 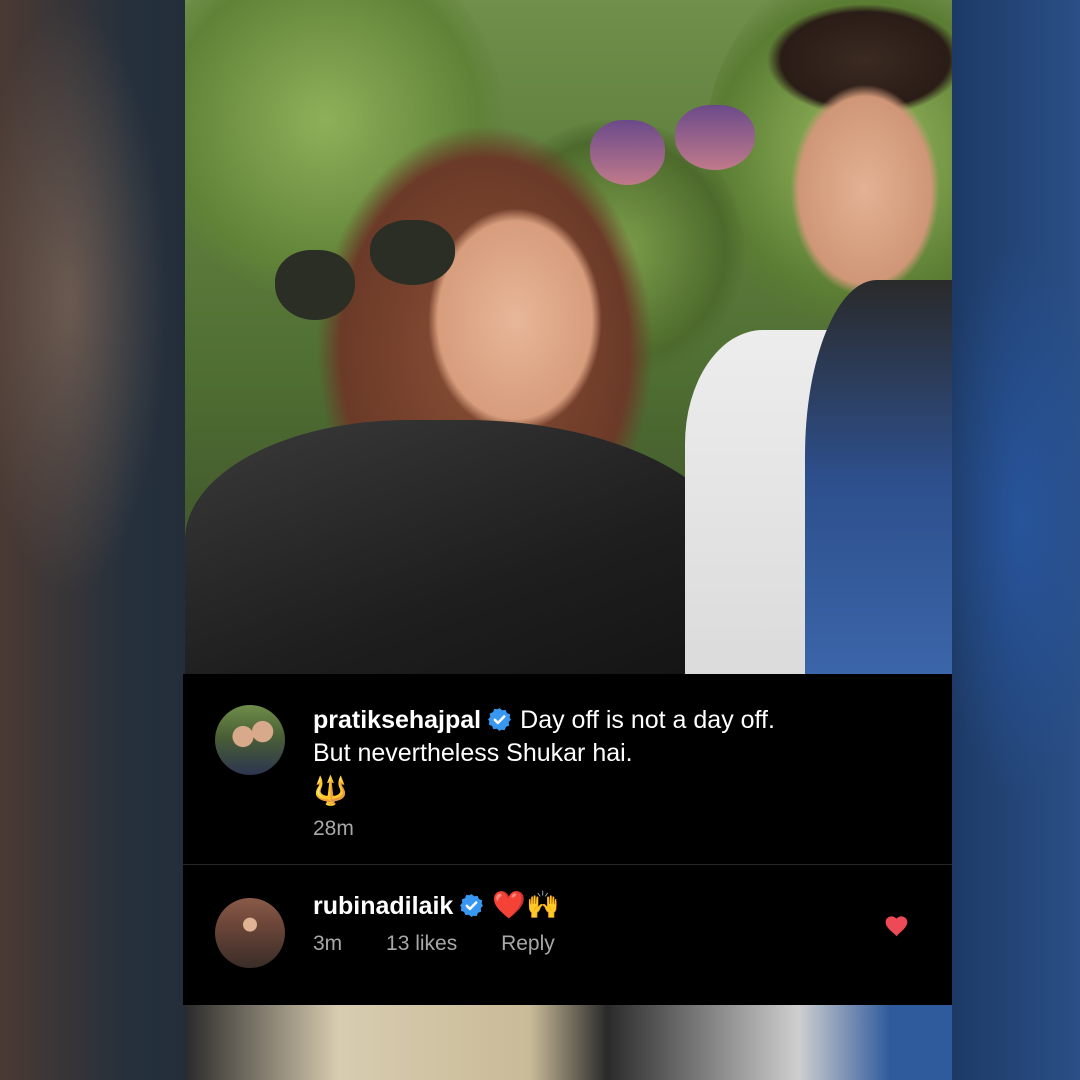 I want to click on like-count: 13 likes, so click(x=421, y=943).